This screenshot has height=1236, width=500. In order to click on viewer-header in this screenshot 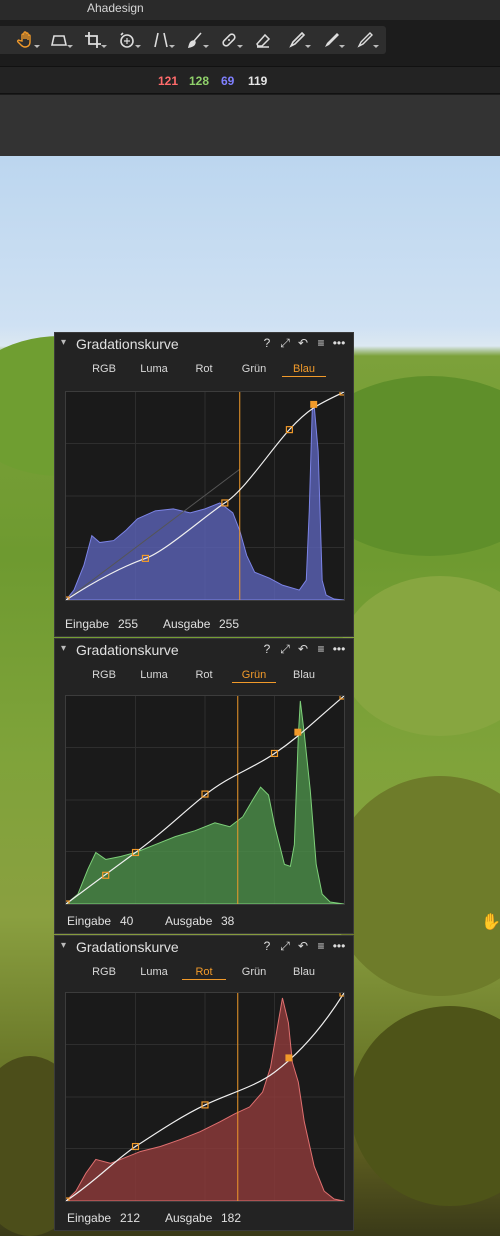, I will do `click(250, 125)`.